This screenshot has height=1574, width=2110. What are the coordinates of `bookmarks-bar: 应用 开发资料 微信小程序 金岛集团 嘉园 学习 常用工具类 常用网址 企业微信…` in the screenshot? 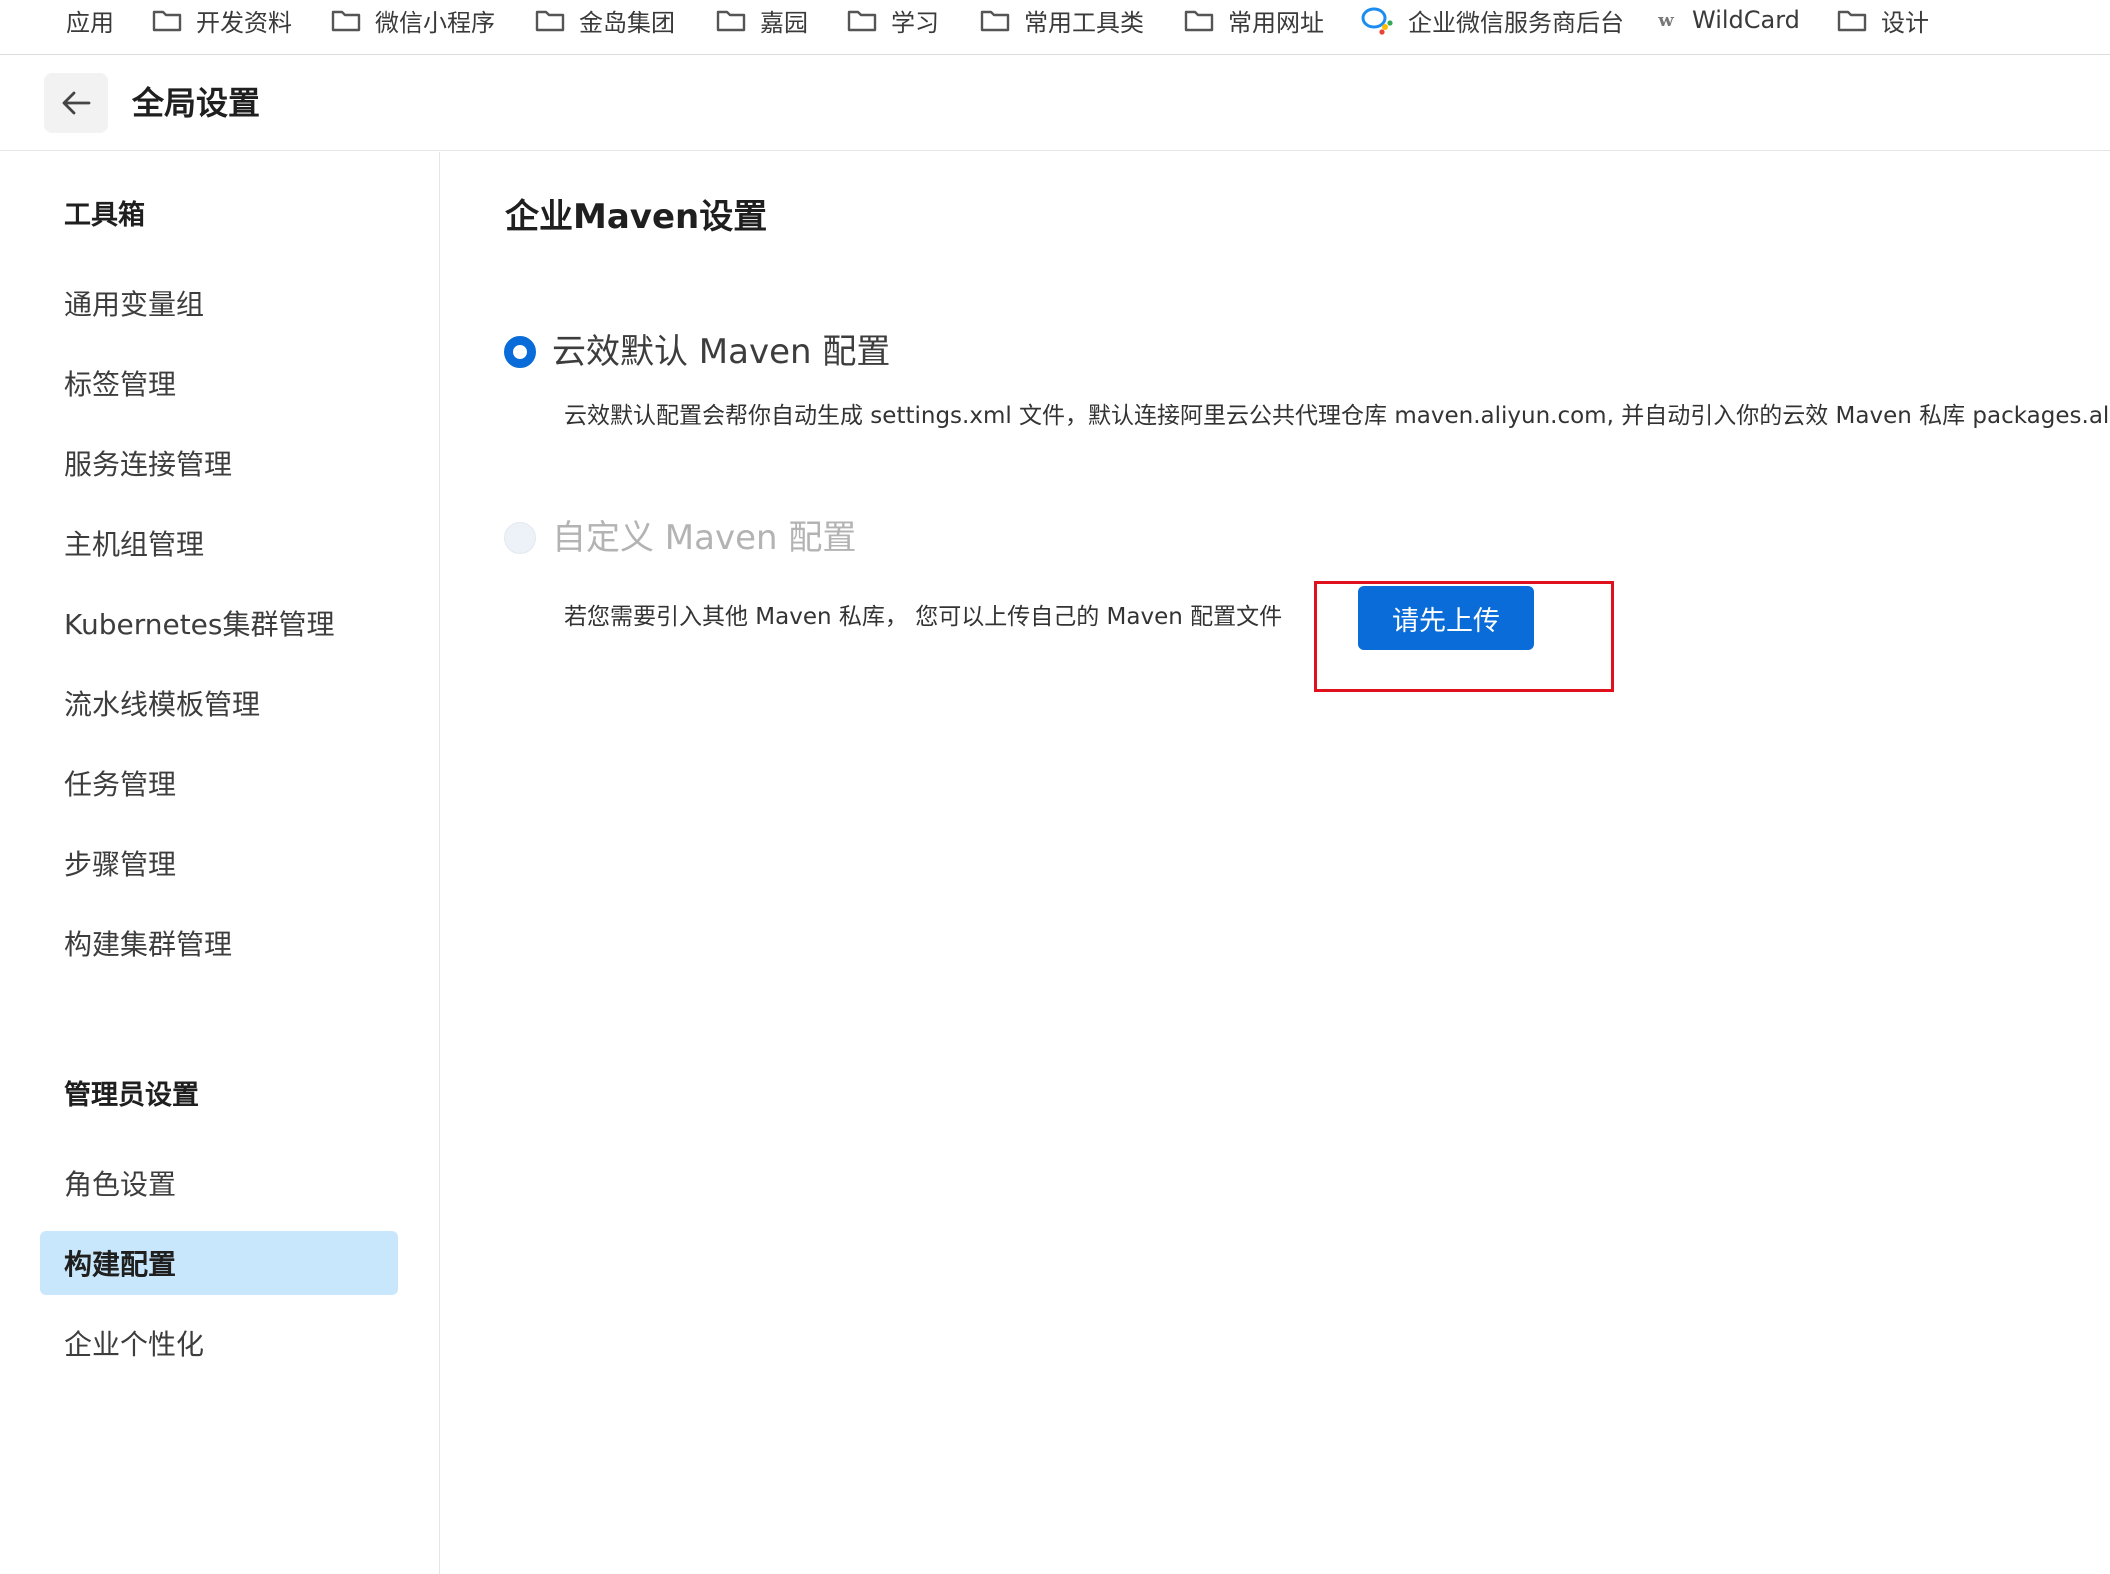 It's located at (1055, 27).